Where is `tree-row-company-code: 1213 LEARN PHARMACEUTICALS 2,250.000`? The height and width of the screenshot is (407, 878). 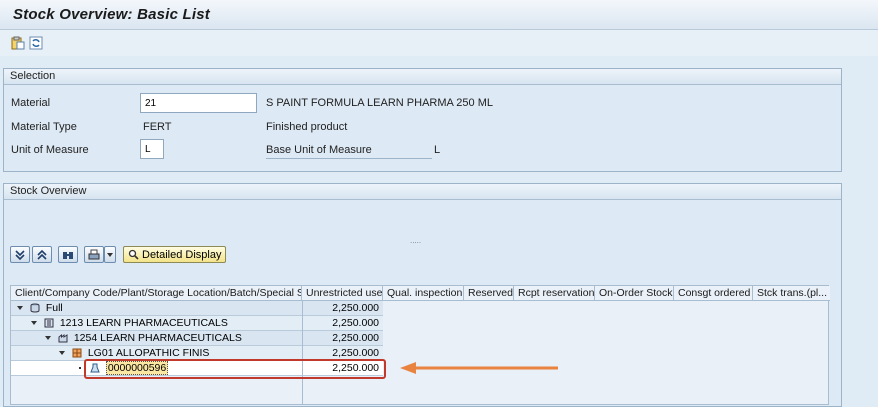 tree-row-company-code: 1213 LEARN PHARMACEUTICALS 2,250.000 is located at coordinates (197, 323).